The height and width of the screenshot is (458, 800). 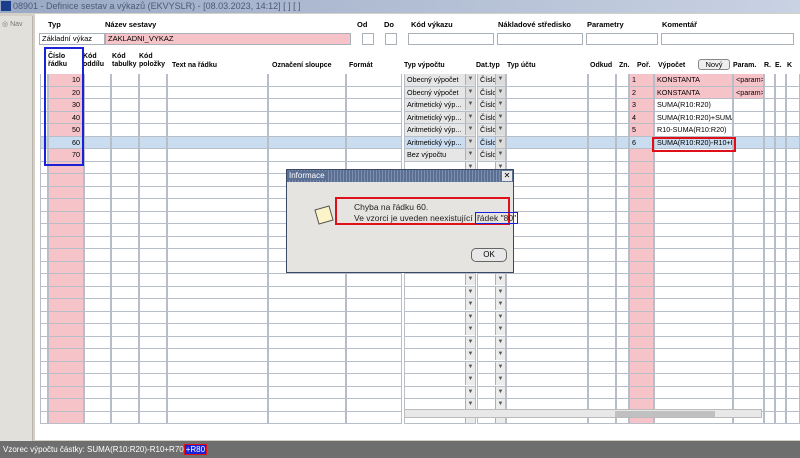 What do you see at coordinates (748, 92) in the screenshot?
I see `cell-param: <param>` at bounding box center [748, 92].